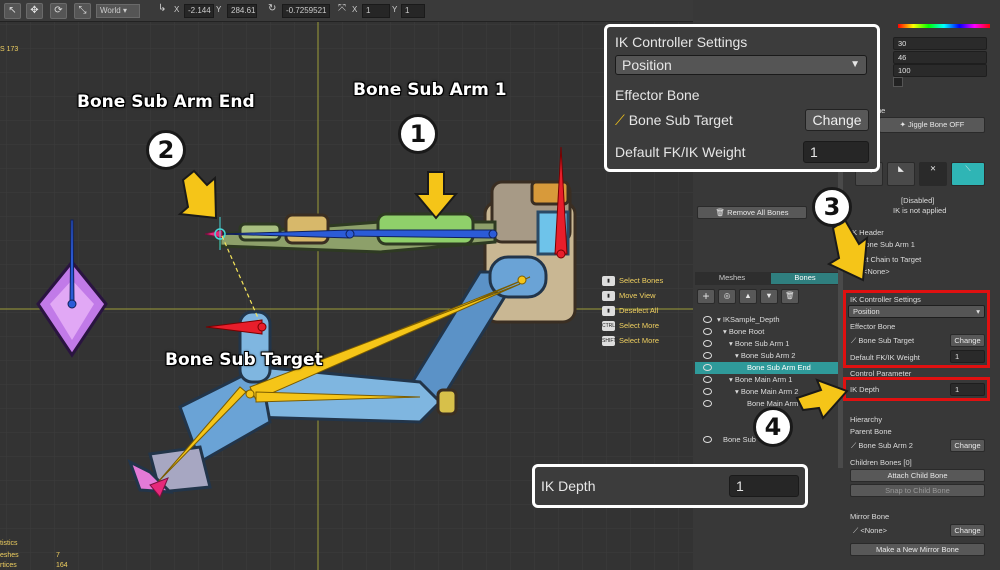 The width and height of the screenshot is (1000, 570). I want to click on stats-vertices-value: 164, so click(62, 565).